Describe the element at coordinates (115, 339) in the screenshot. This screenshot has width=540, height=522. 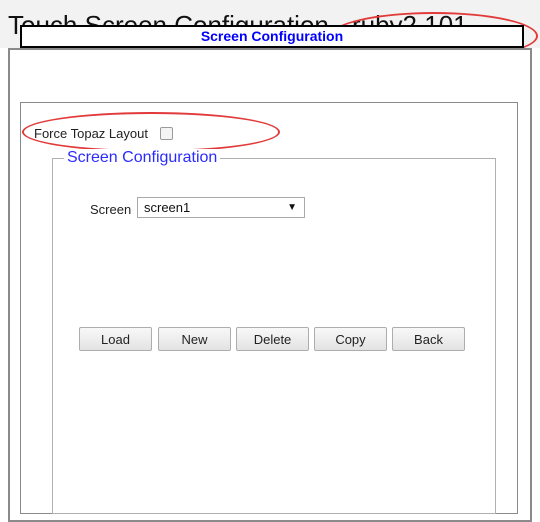
I see `load-button: Load` at that location.